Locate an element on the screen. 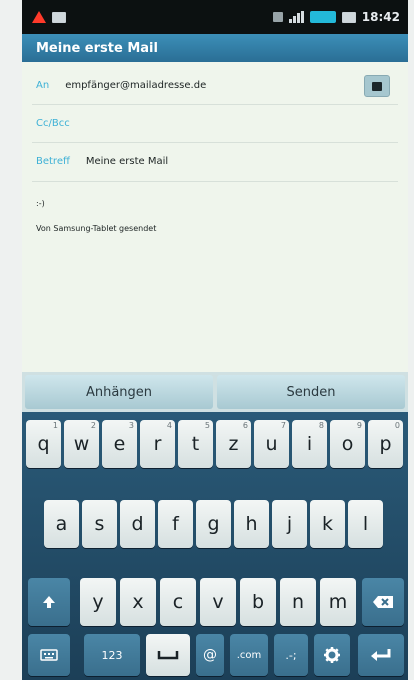 This screenshot has height=680, width=414. key-v: v is located at coordinates (218, 602).